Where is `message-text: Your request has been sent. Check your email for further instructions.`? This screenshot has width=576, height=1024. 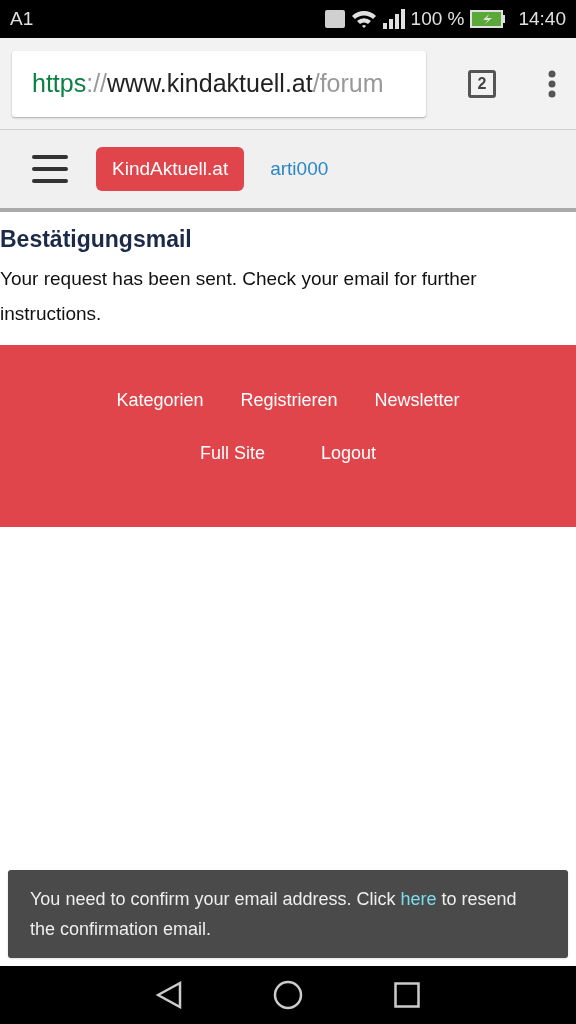 message-text: Your request has been sent. Check your email for further instructions. is located at coordinates (239, 296).